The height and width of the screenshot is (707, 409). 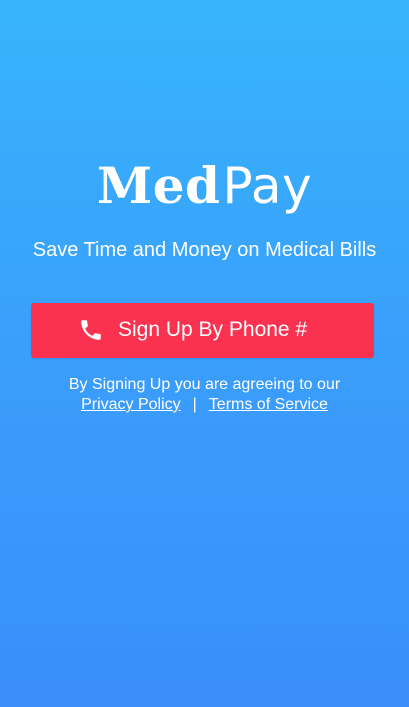 What do you see at coordinates (213, 329) in the screenshot?
I see `signup-button-label: Sign Up By Phone #` at bounding box center [213, 329].